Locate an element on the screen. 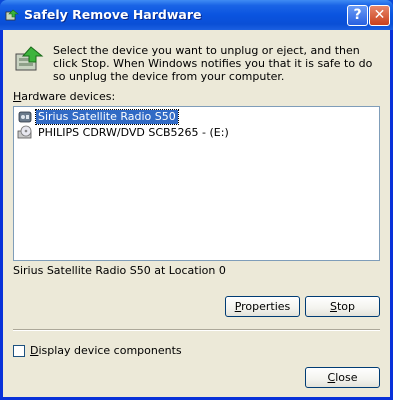  close-button-rest: lose is located at coordinates (346, 377).